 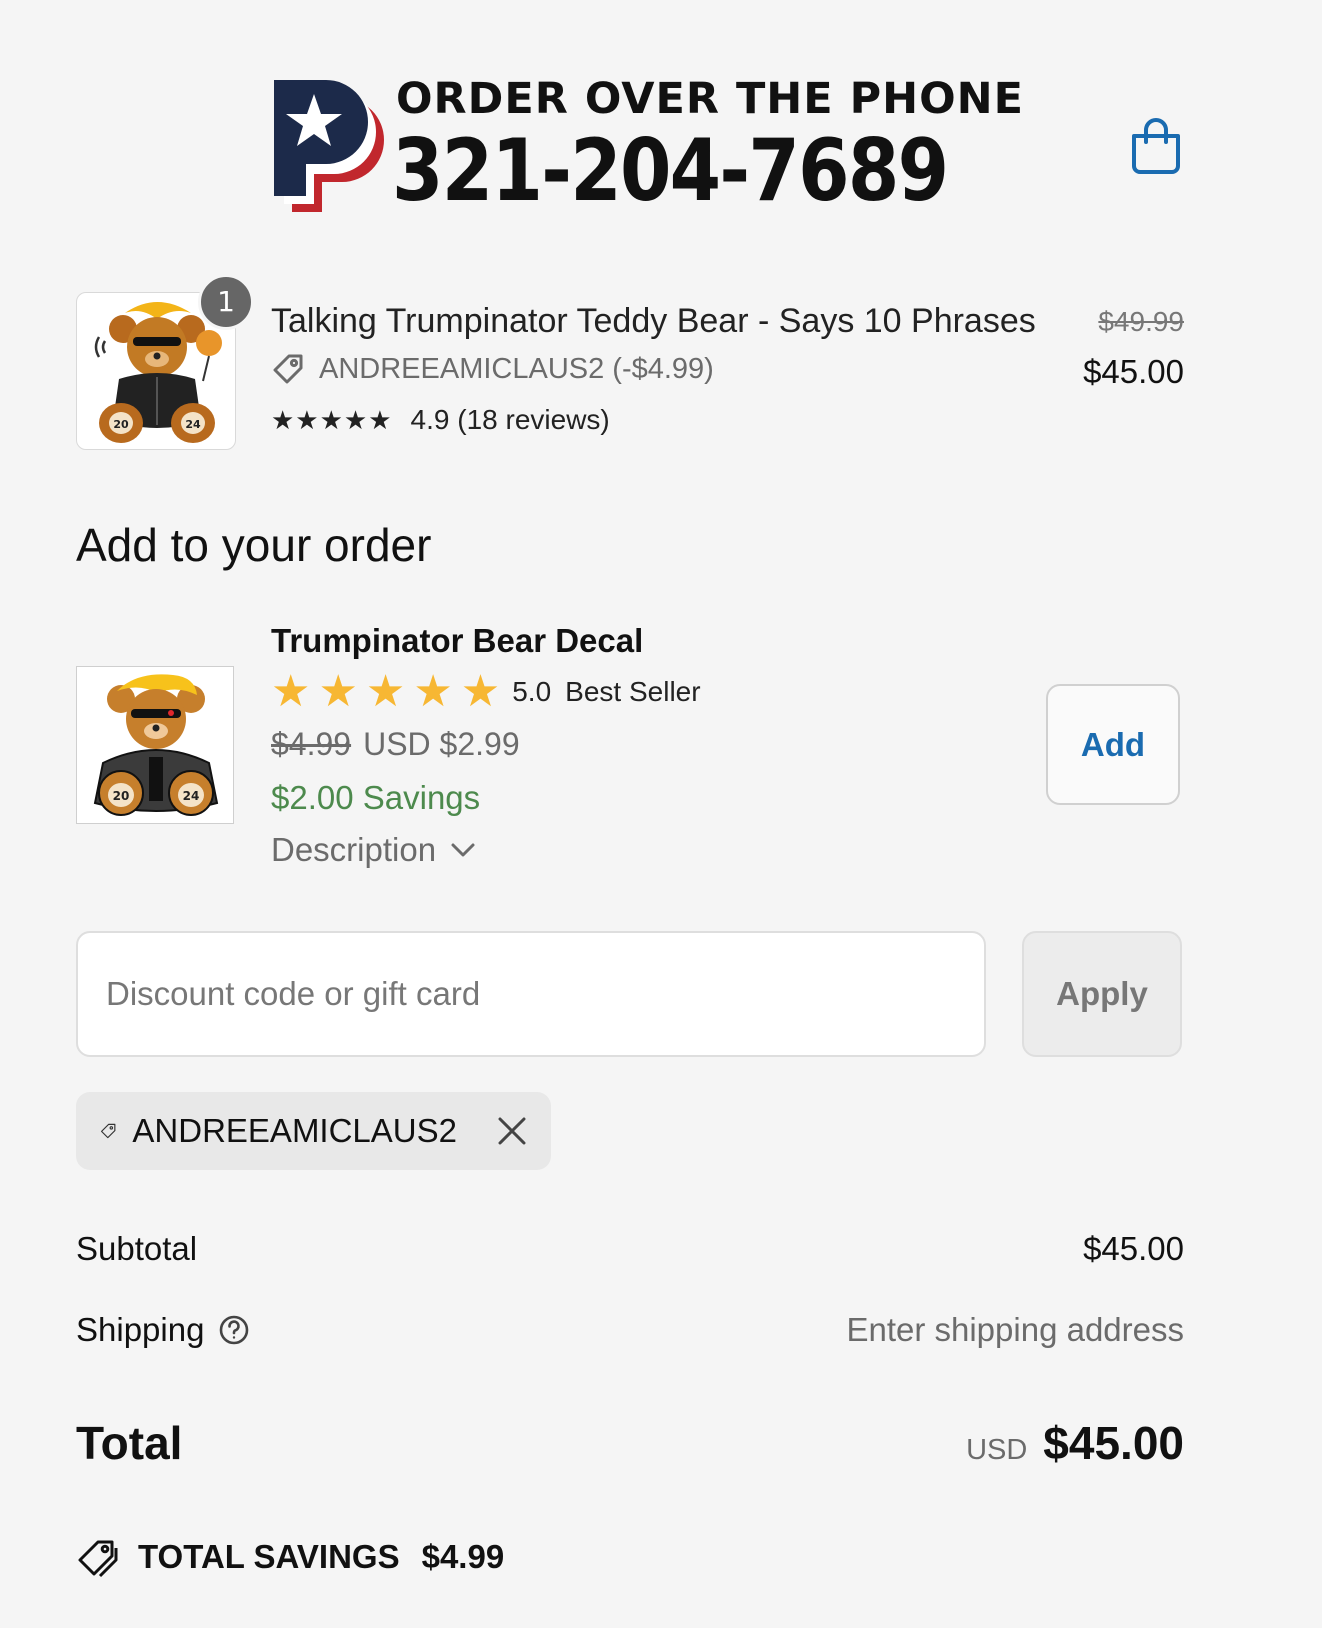 I want to click on total-value: USD $45.00, so click(x=1075, y=1443).